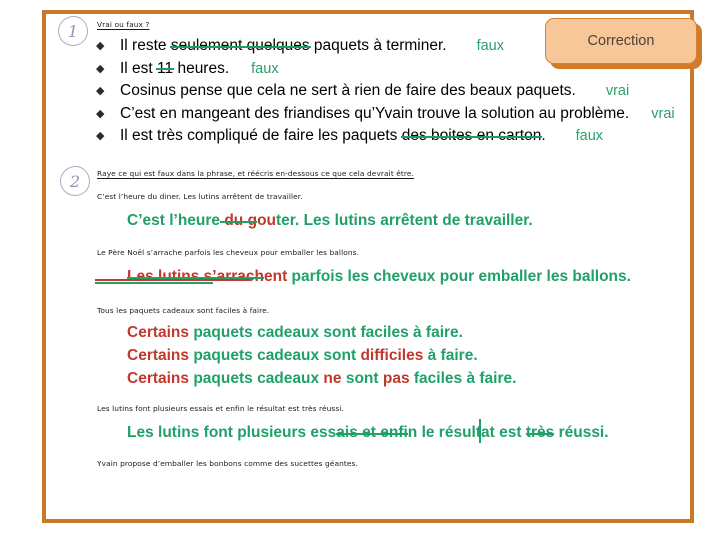 This screenshot has height=540, width=720. What do you see at coordinates (378, 45) in the screenshot?
I see `item-text-post: paquets à terminer.` at bounding box center [378, 45].